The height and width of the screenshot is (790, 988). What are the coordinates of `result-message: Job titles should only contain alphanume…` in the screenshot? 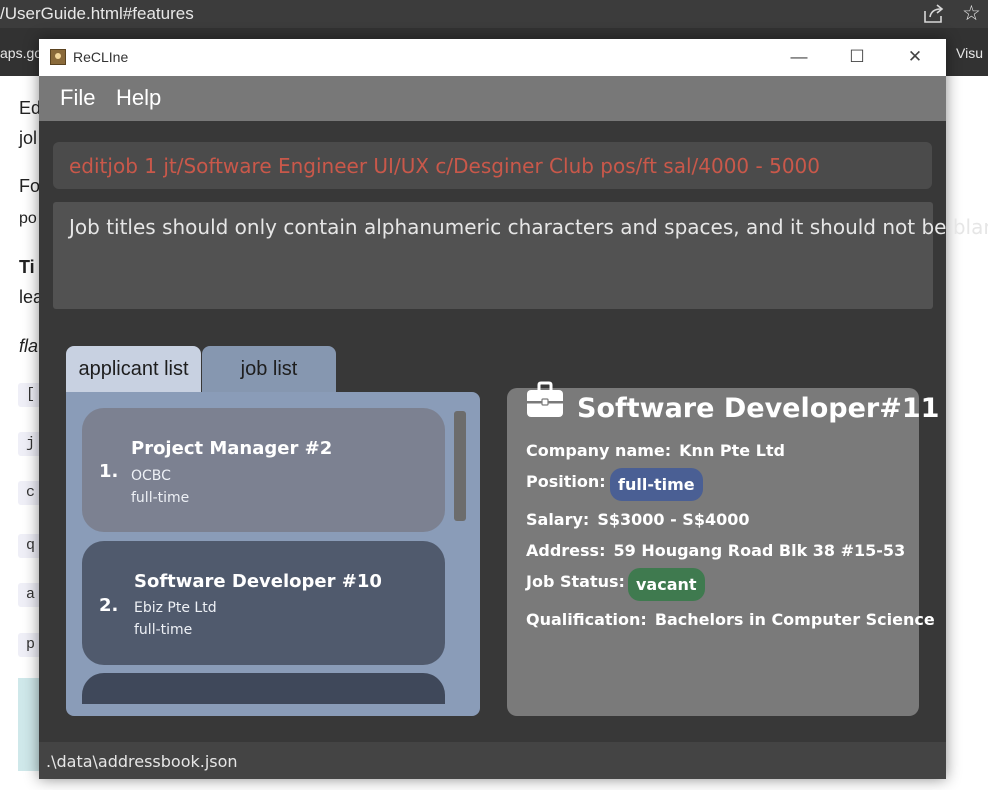 It's located at (528, 227).